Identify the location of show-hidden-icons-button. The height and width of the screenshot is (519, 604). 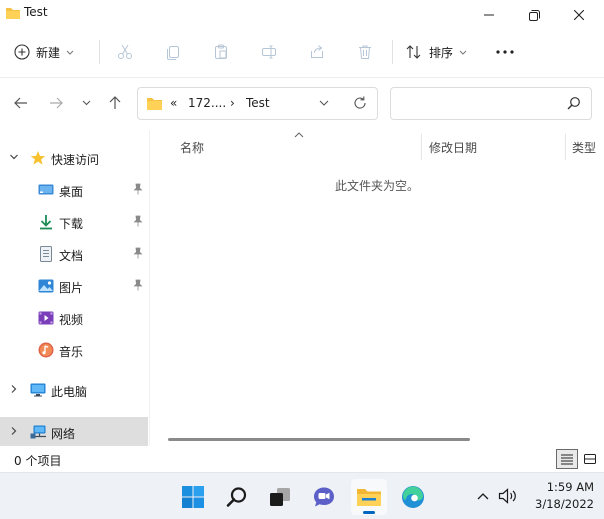
(483, 496).